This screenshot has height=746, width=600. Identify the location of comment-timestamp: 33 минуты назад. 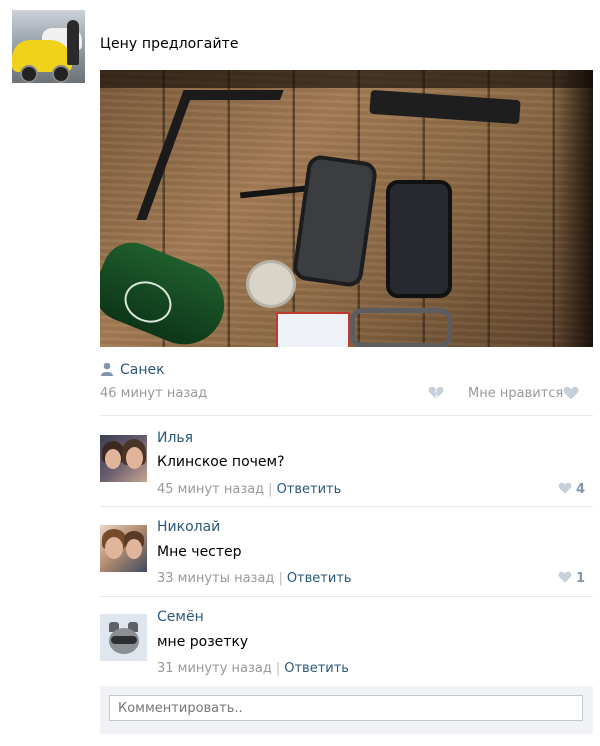
(215, 578).